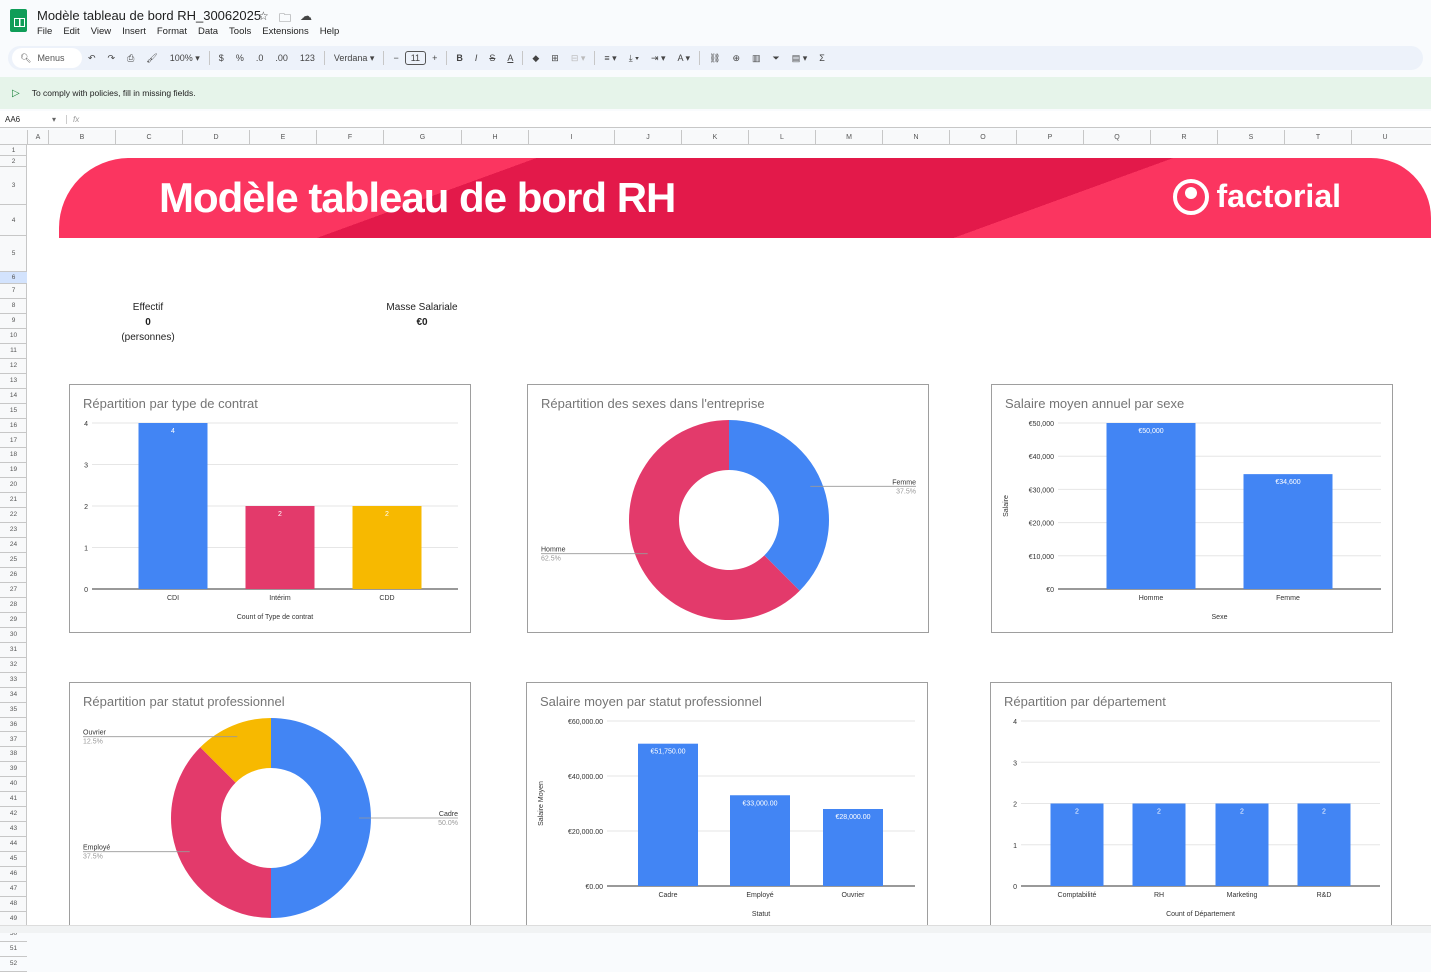  What do you see at coordinates (610, 58) in the screenshot?
I see `horizontal-align-icon: ≡ ▾` at bounding box center [610, 58].